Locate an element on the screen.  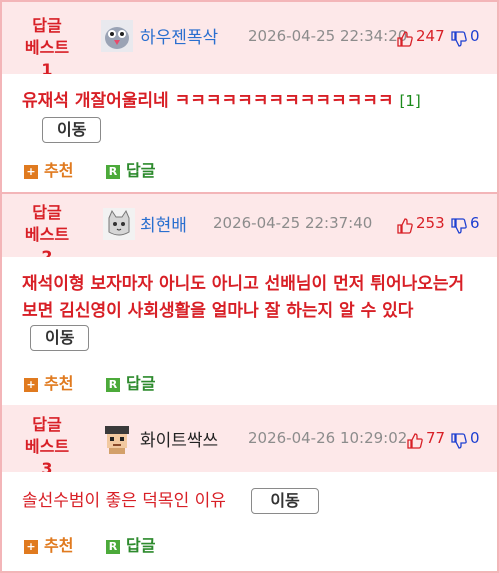
cat-avatar-icon is located at coordinates (119, 224).